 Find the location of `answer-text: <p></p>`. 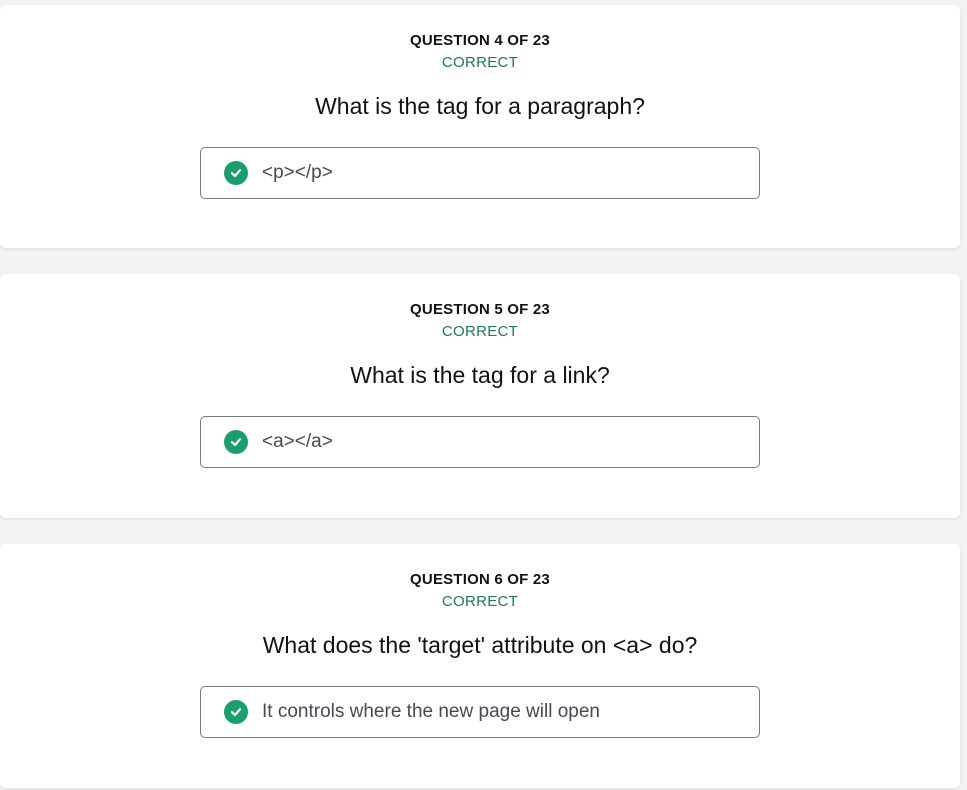

answer-text: <p></p> is located at coordinates (297, 172).